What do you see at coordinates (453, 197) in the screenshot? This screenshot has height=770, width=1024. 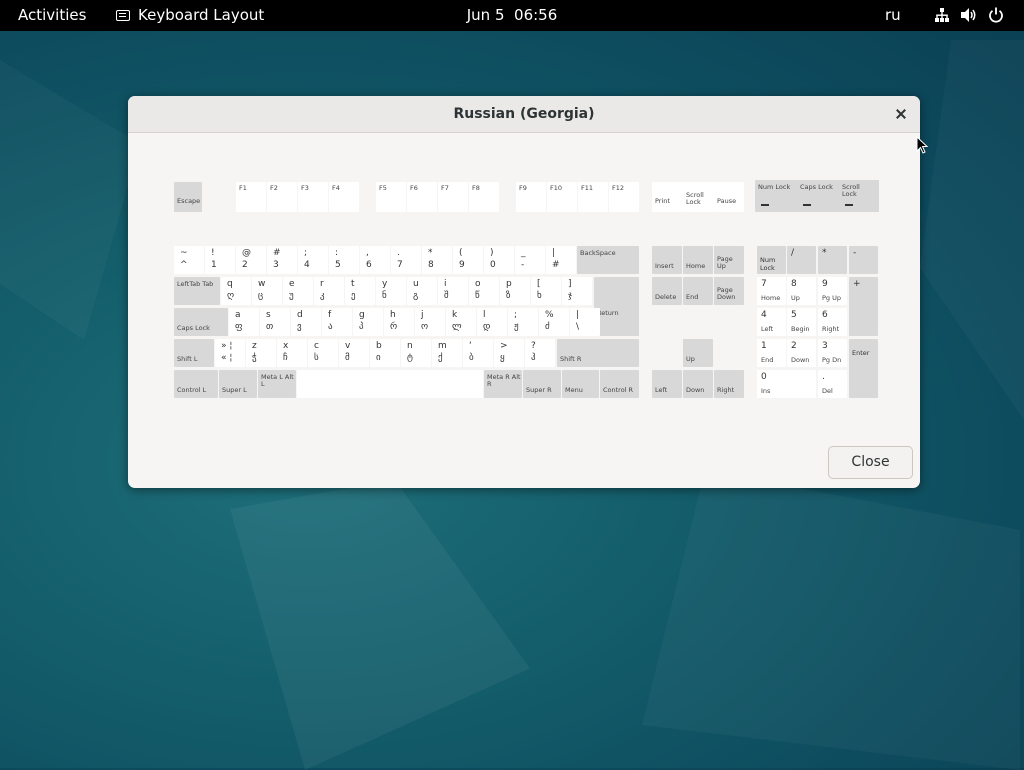 I see `key-f7: F7` at bounding box center [453, 197].